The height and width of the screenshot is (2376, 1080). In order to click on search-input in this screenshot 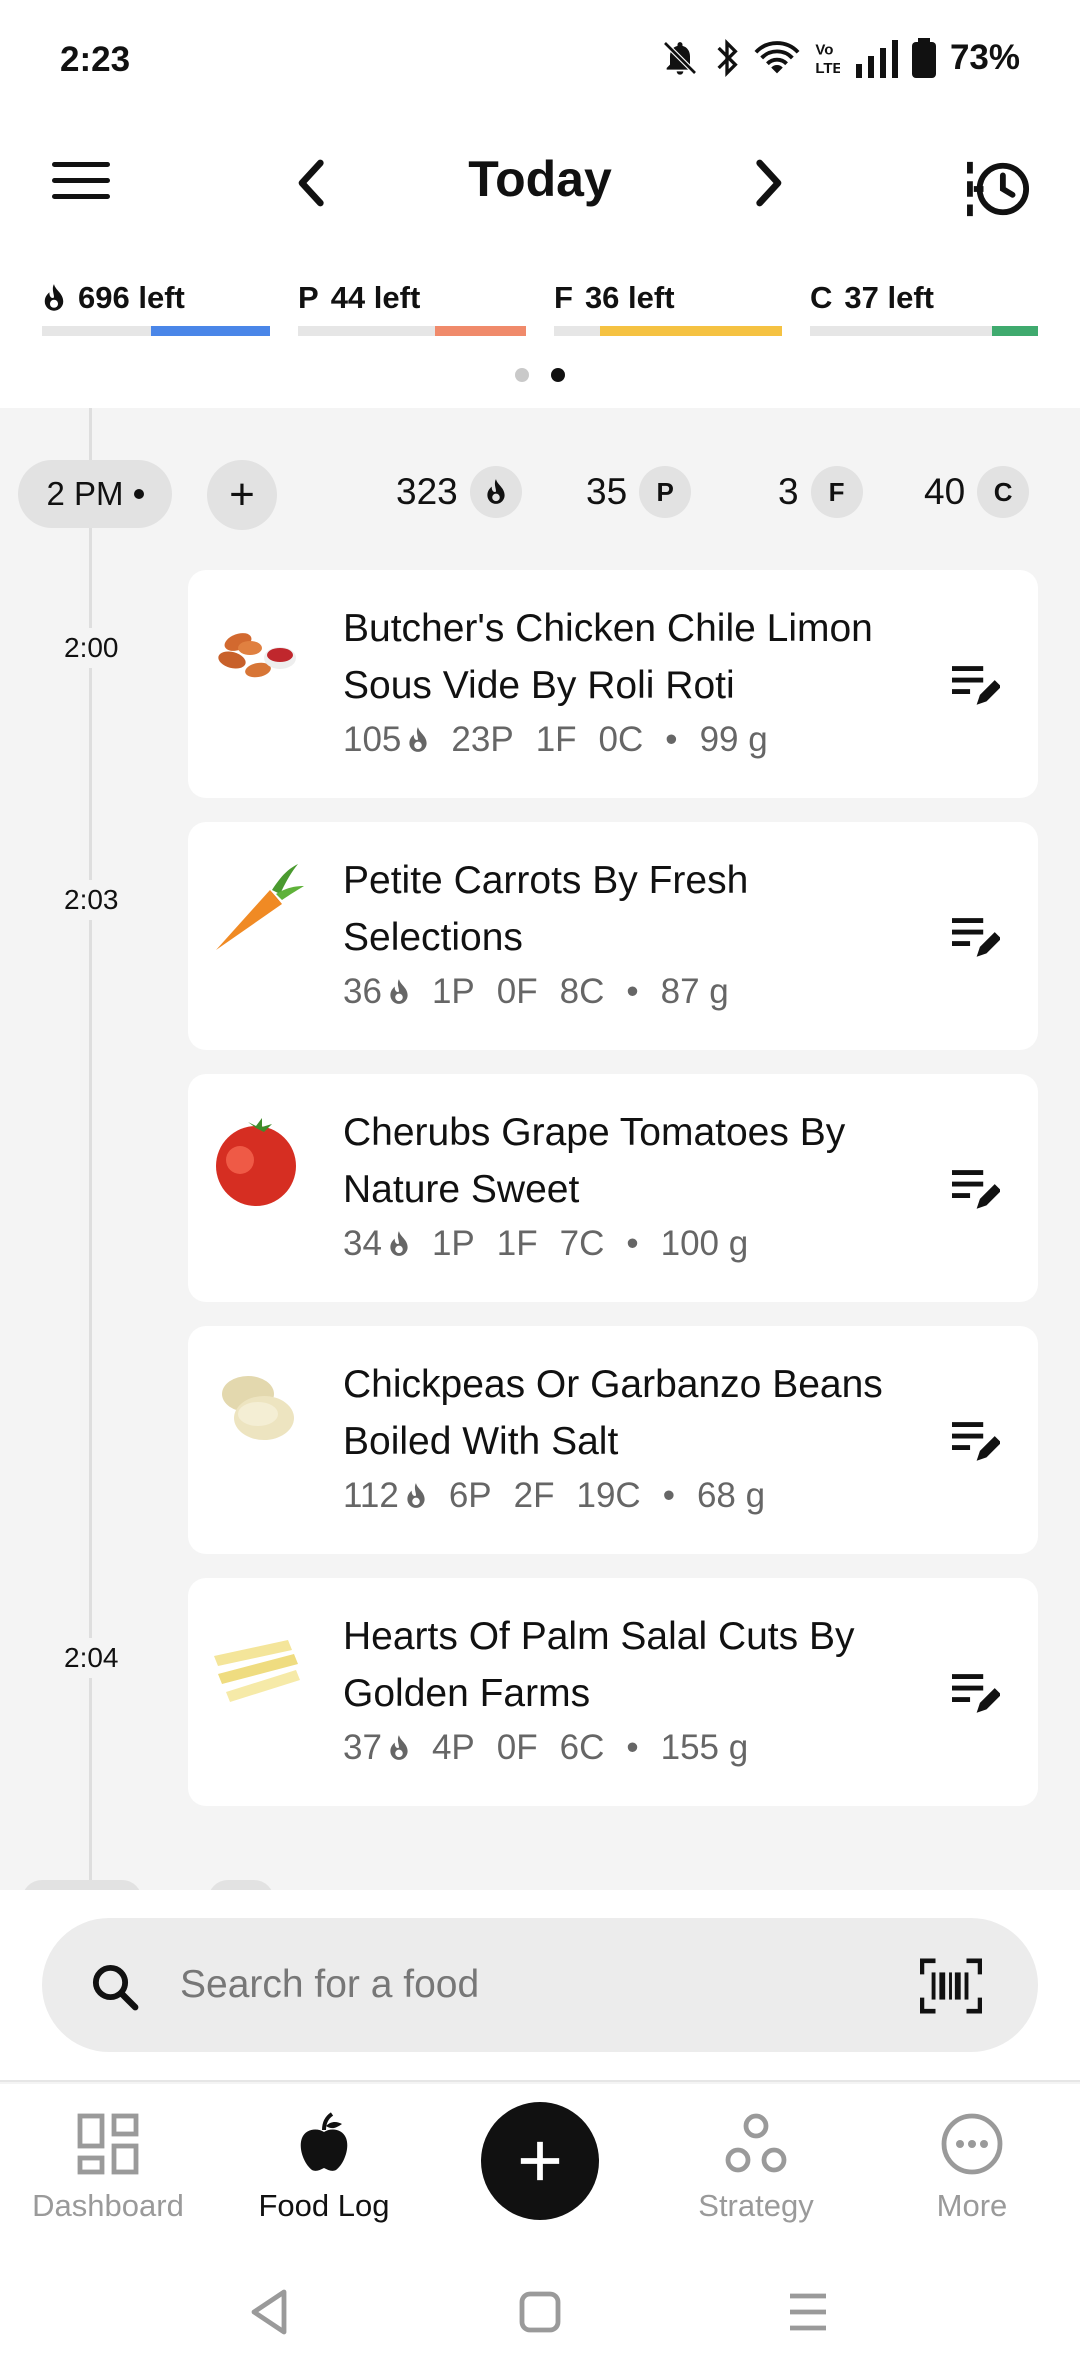, I will do `click(500, 1985)`.